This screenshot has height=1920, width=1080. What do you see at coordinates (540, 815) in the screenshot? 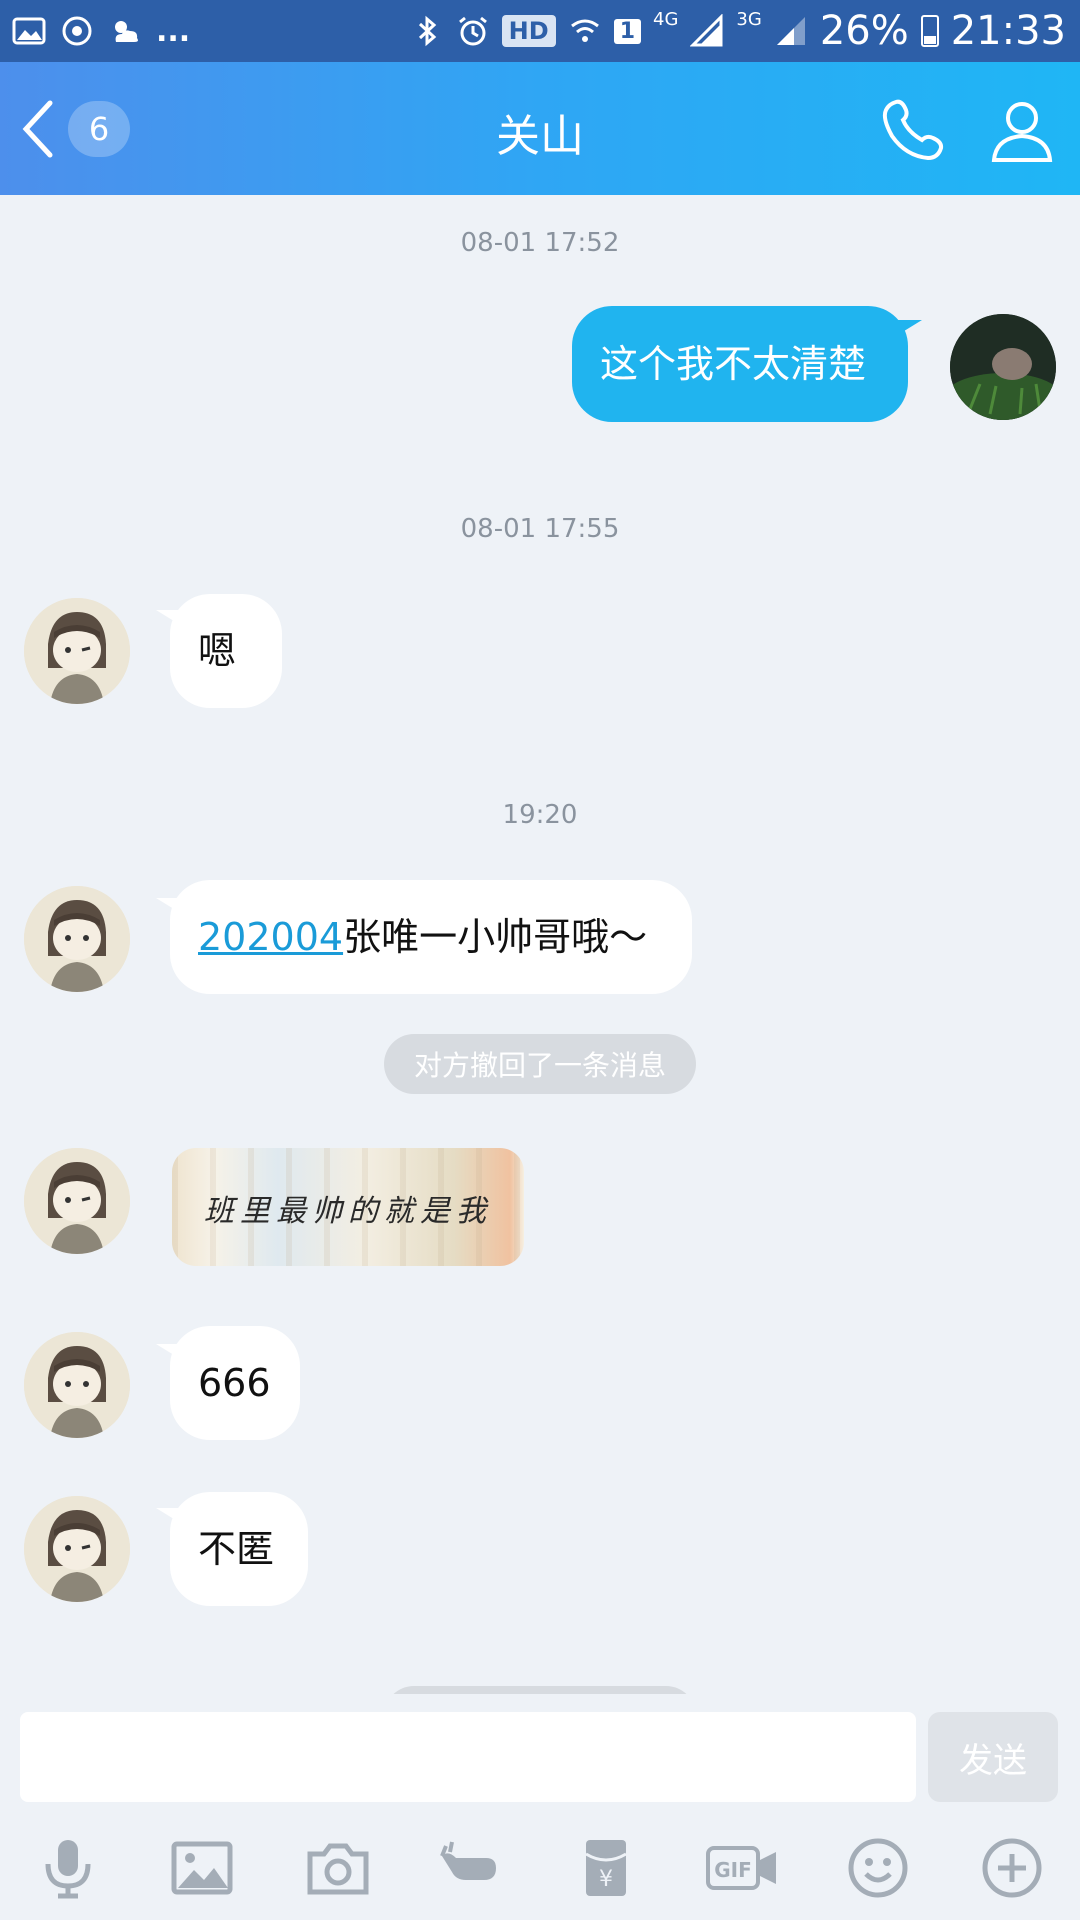
I see `timestamp: 19:20` at bounding box center [540, 815].